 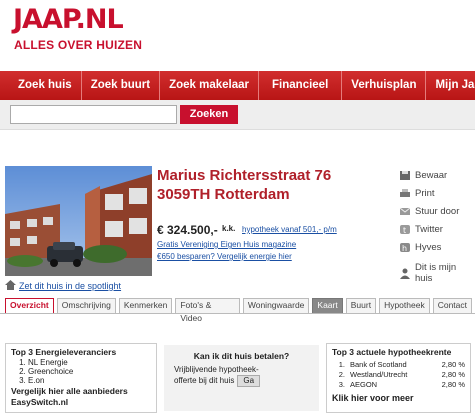 What do you see at coordinates (428, 247) in the screenshot?
I see `action-label: Hyves` at bounding box center [428, 247].